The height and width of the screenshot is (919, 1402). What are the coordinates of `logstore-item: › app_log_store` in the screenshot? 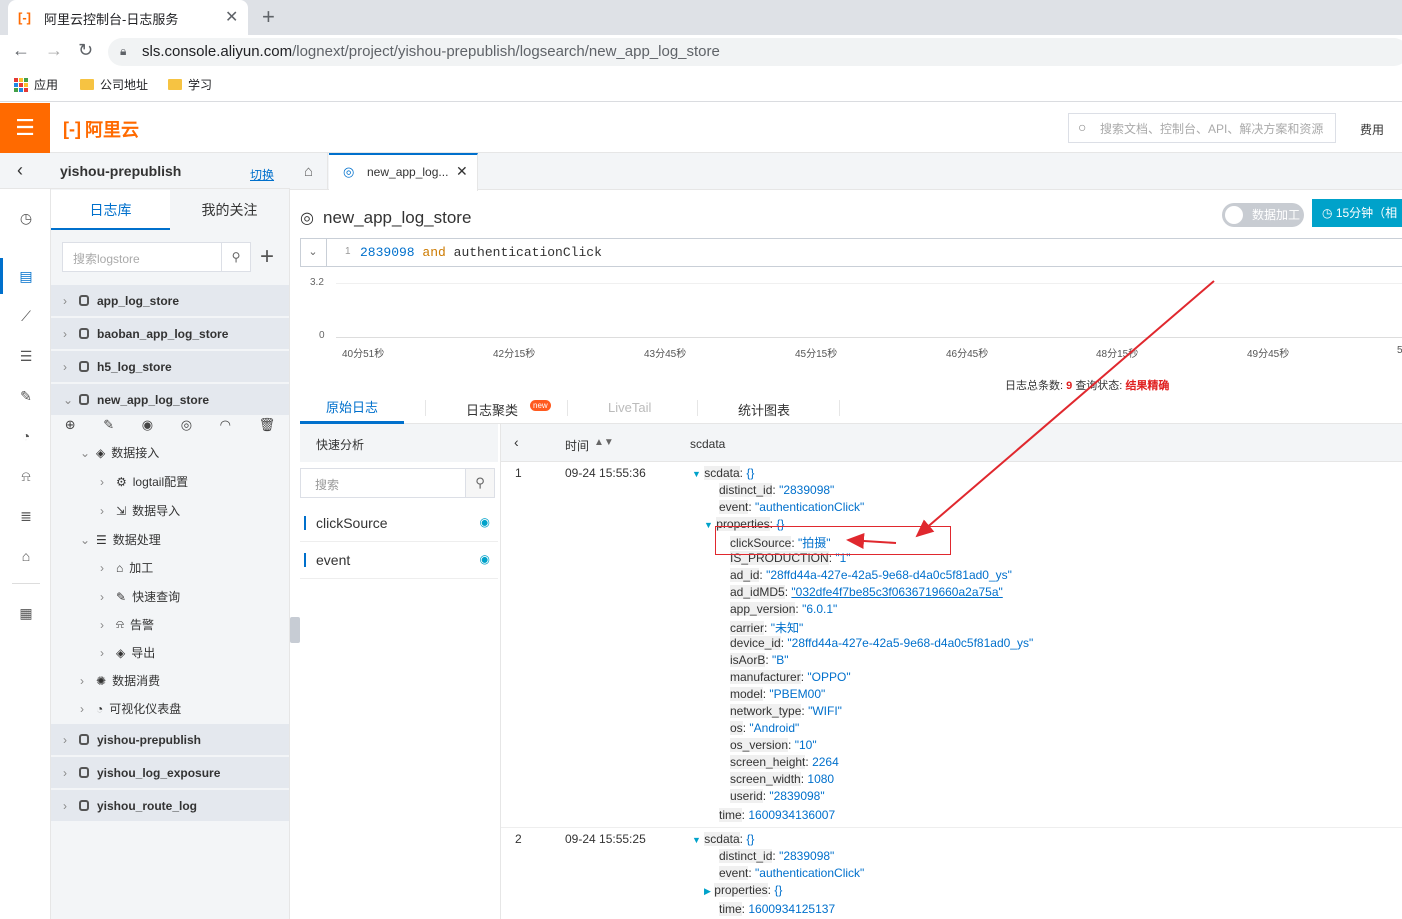 It's located at (170, 300).